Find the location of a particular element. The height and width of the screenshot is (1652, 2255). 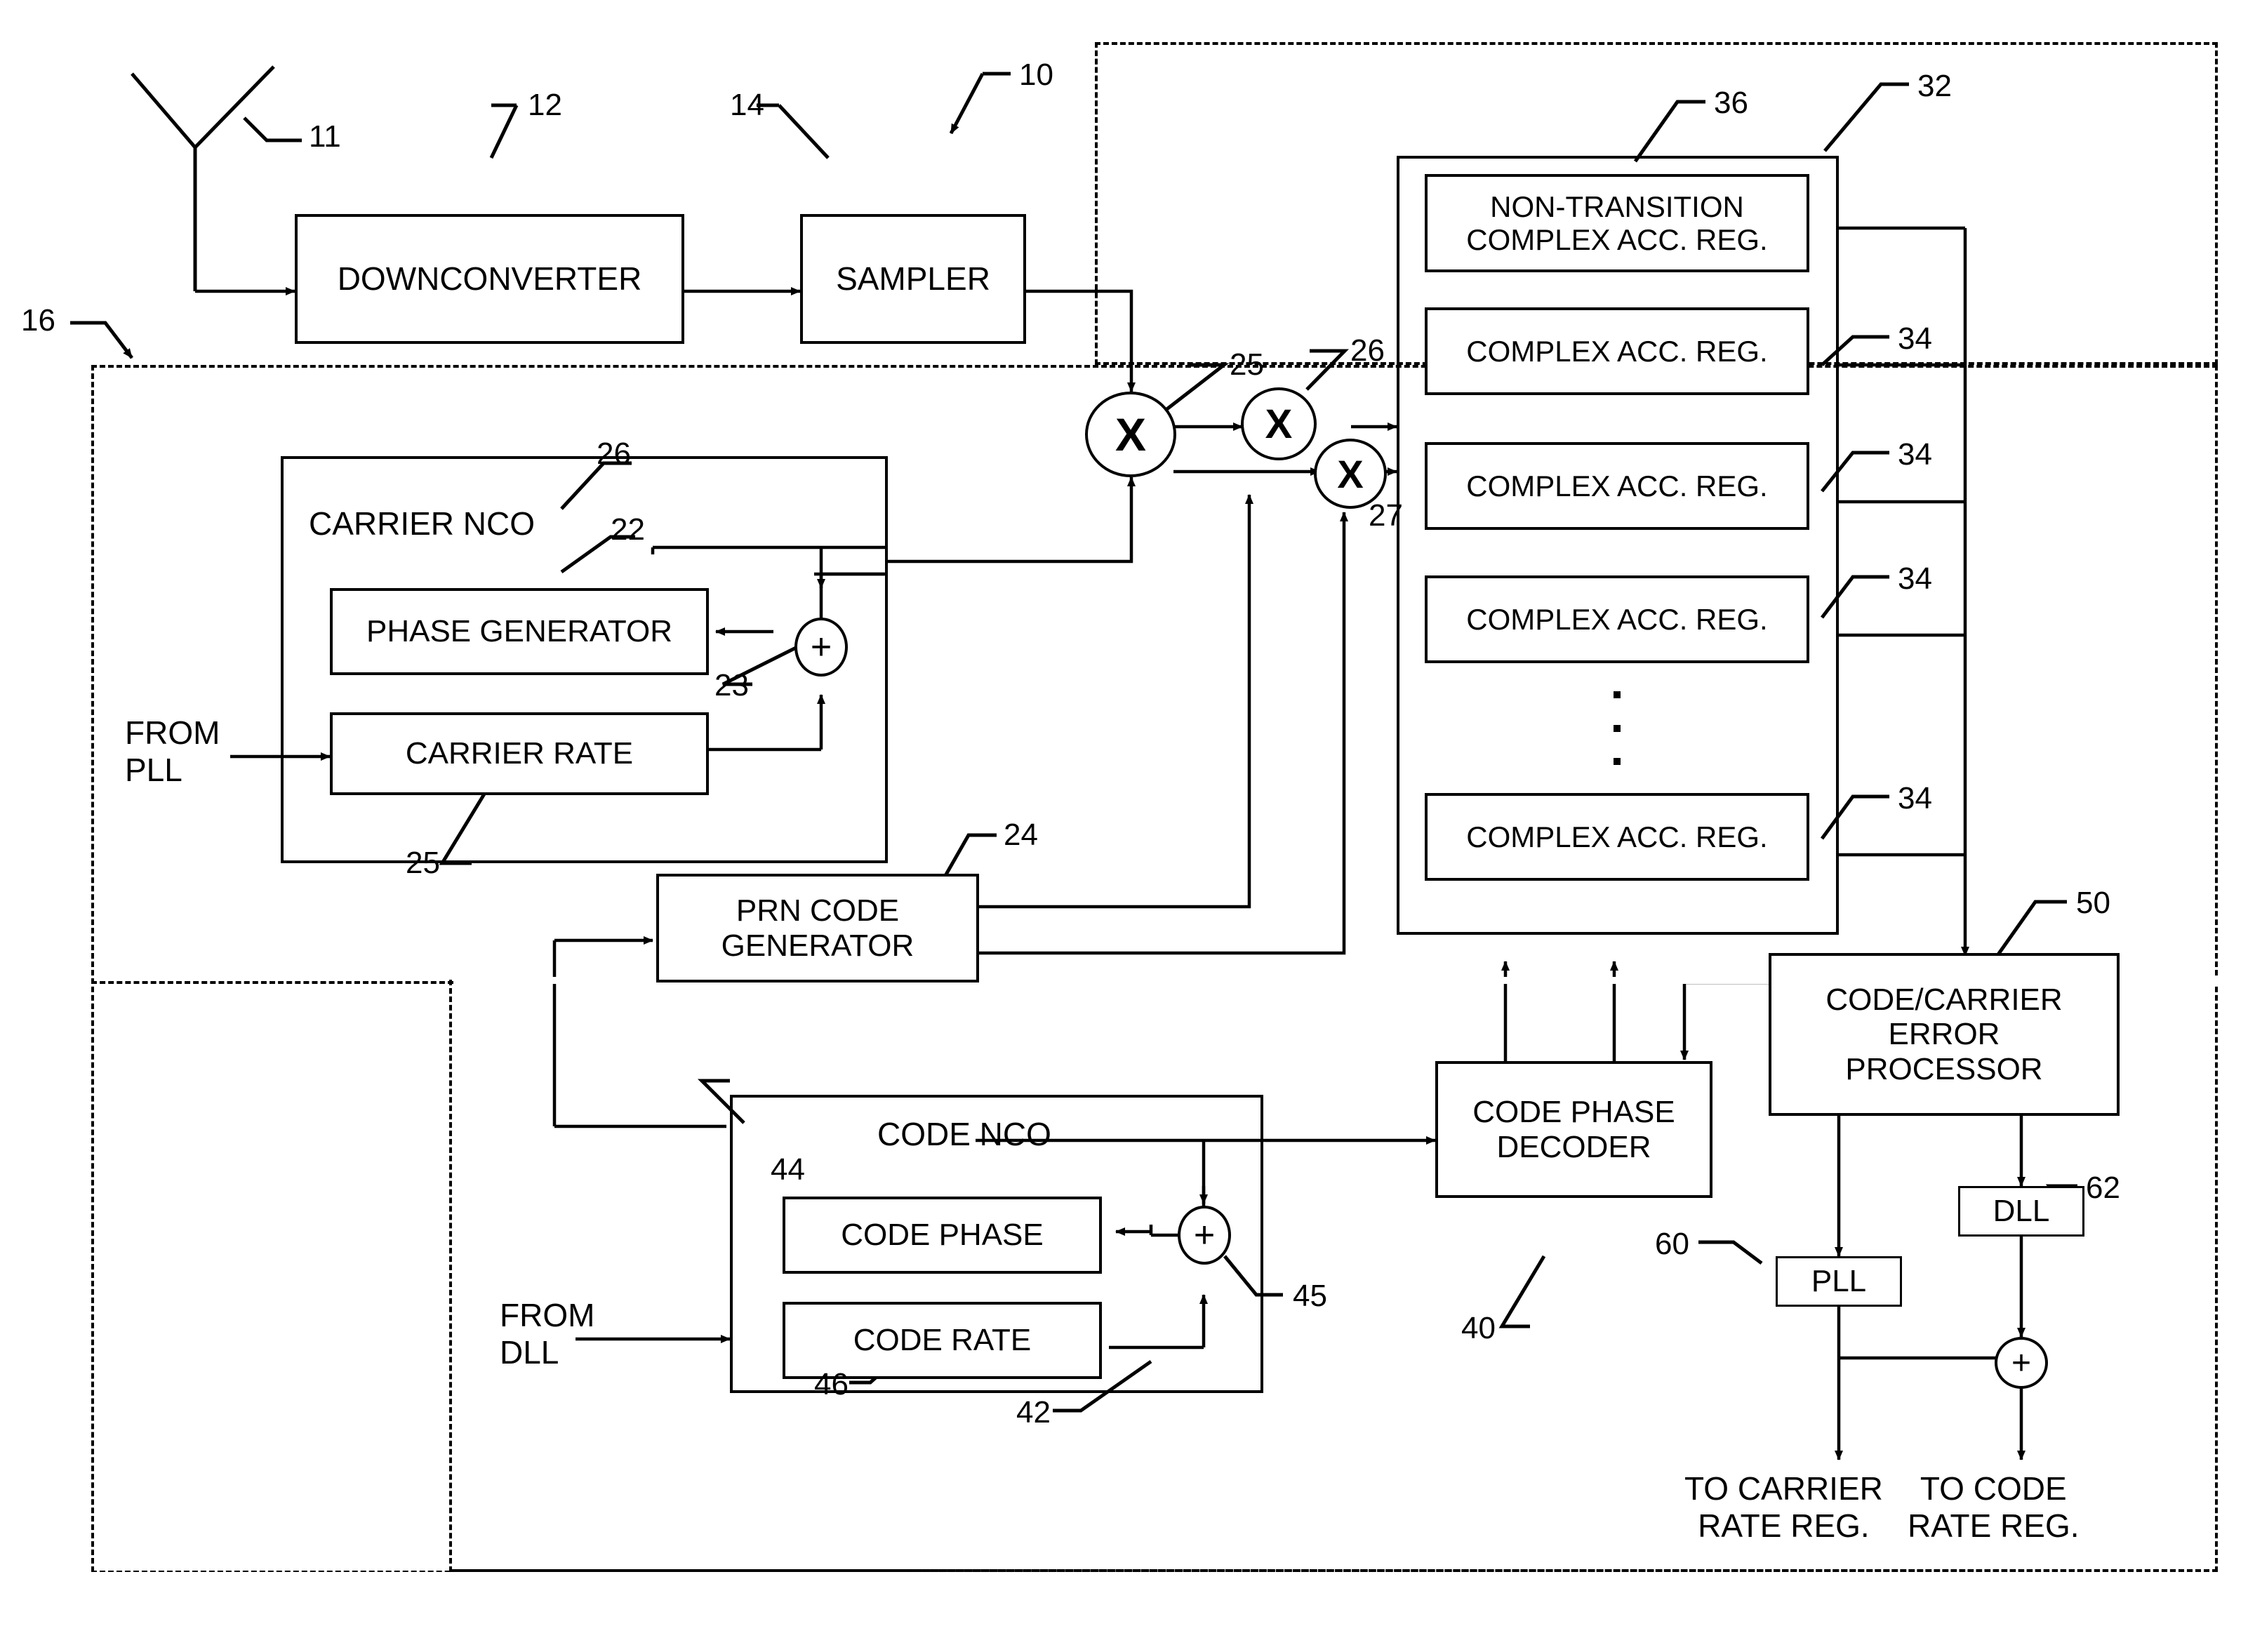

ref-60: 60 is located at coordinates (1672, 1244).